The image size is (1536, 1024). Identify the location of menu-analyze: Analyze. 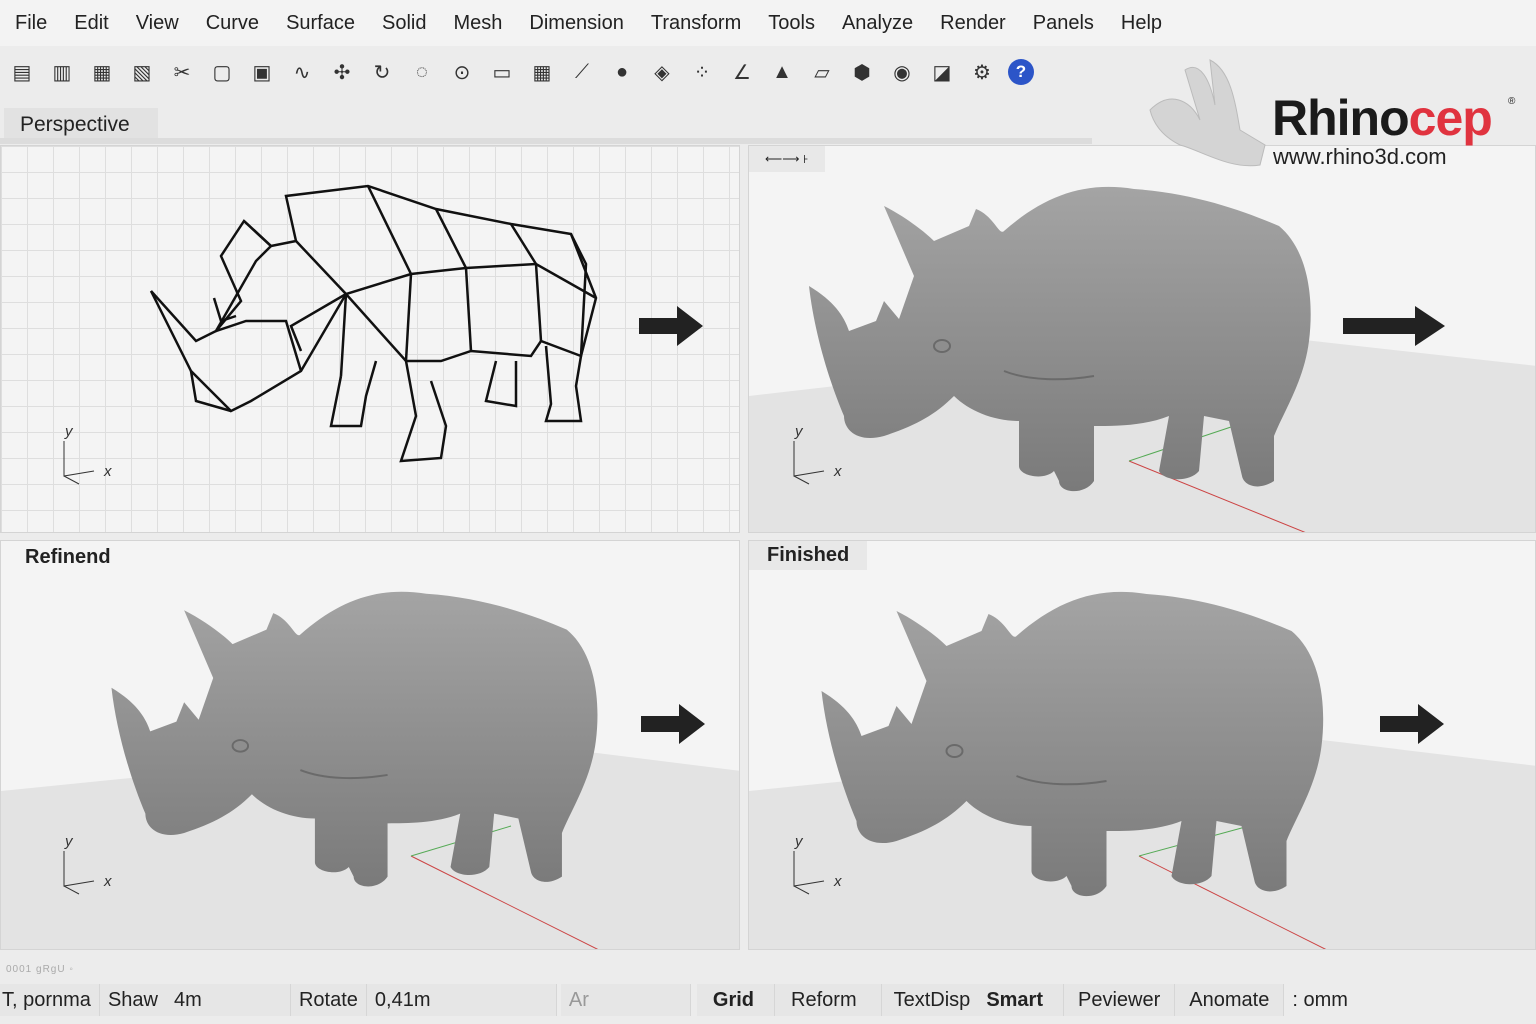
(878, 23).